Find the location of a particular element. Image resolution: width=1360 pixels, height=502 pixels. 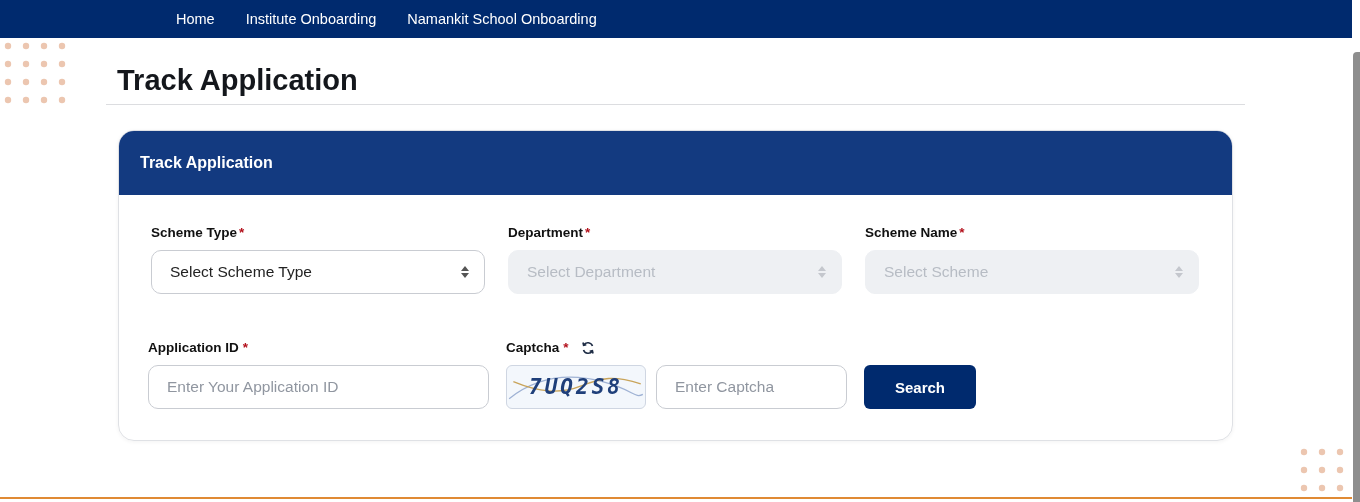

field-label: Scheme Type* is located at coordinates (198, 232).